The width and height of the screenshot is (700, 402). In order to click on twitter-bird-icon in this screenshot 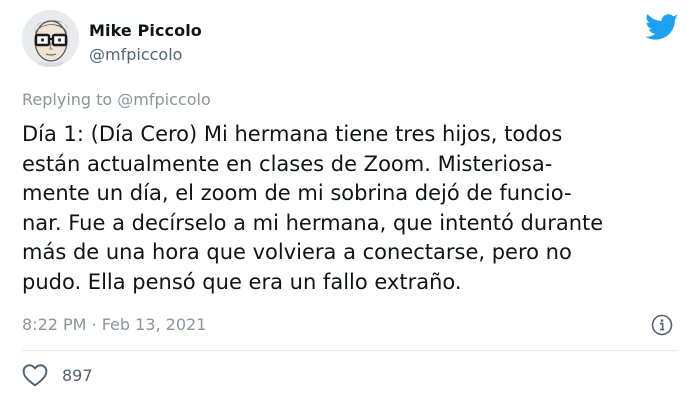, I will do `click(662, 28)`.